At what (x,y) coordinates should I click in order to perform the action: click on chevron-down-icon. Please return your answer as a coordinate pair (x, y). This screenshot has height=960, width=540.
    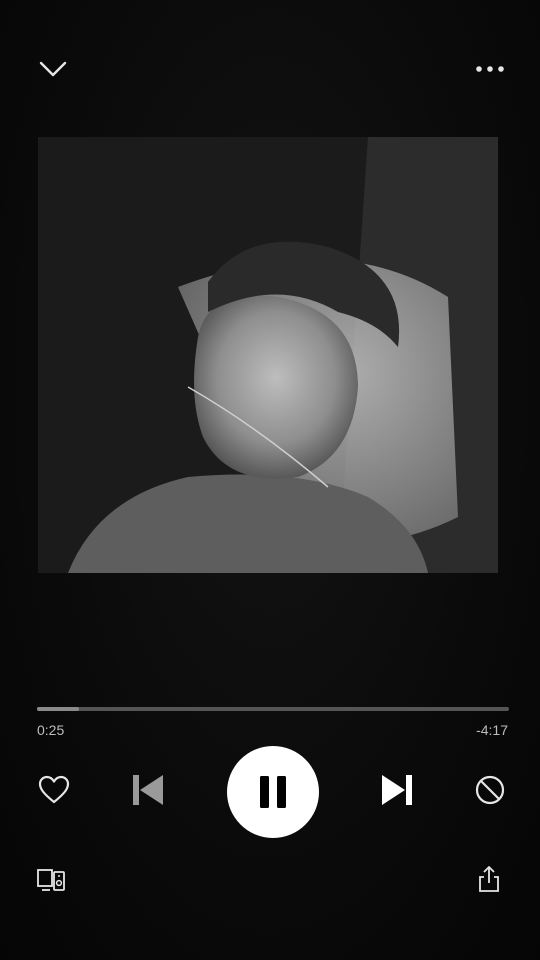
    Looking at the image, I should click on (53, 69).